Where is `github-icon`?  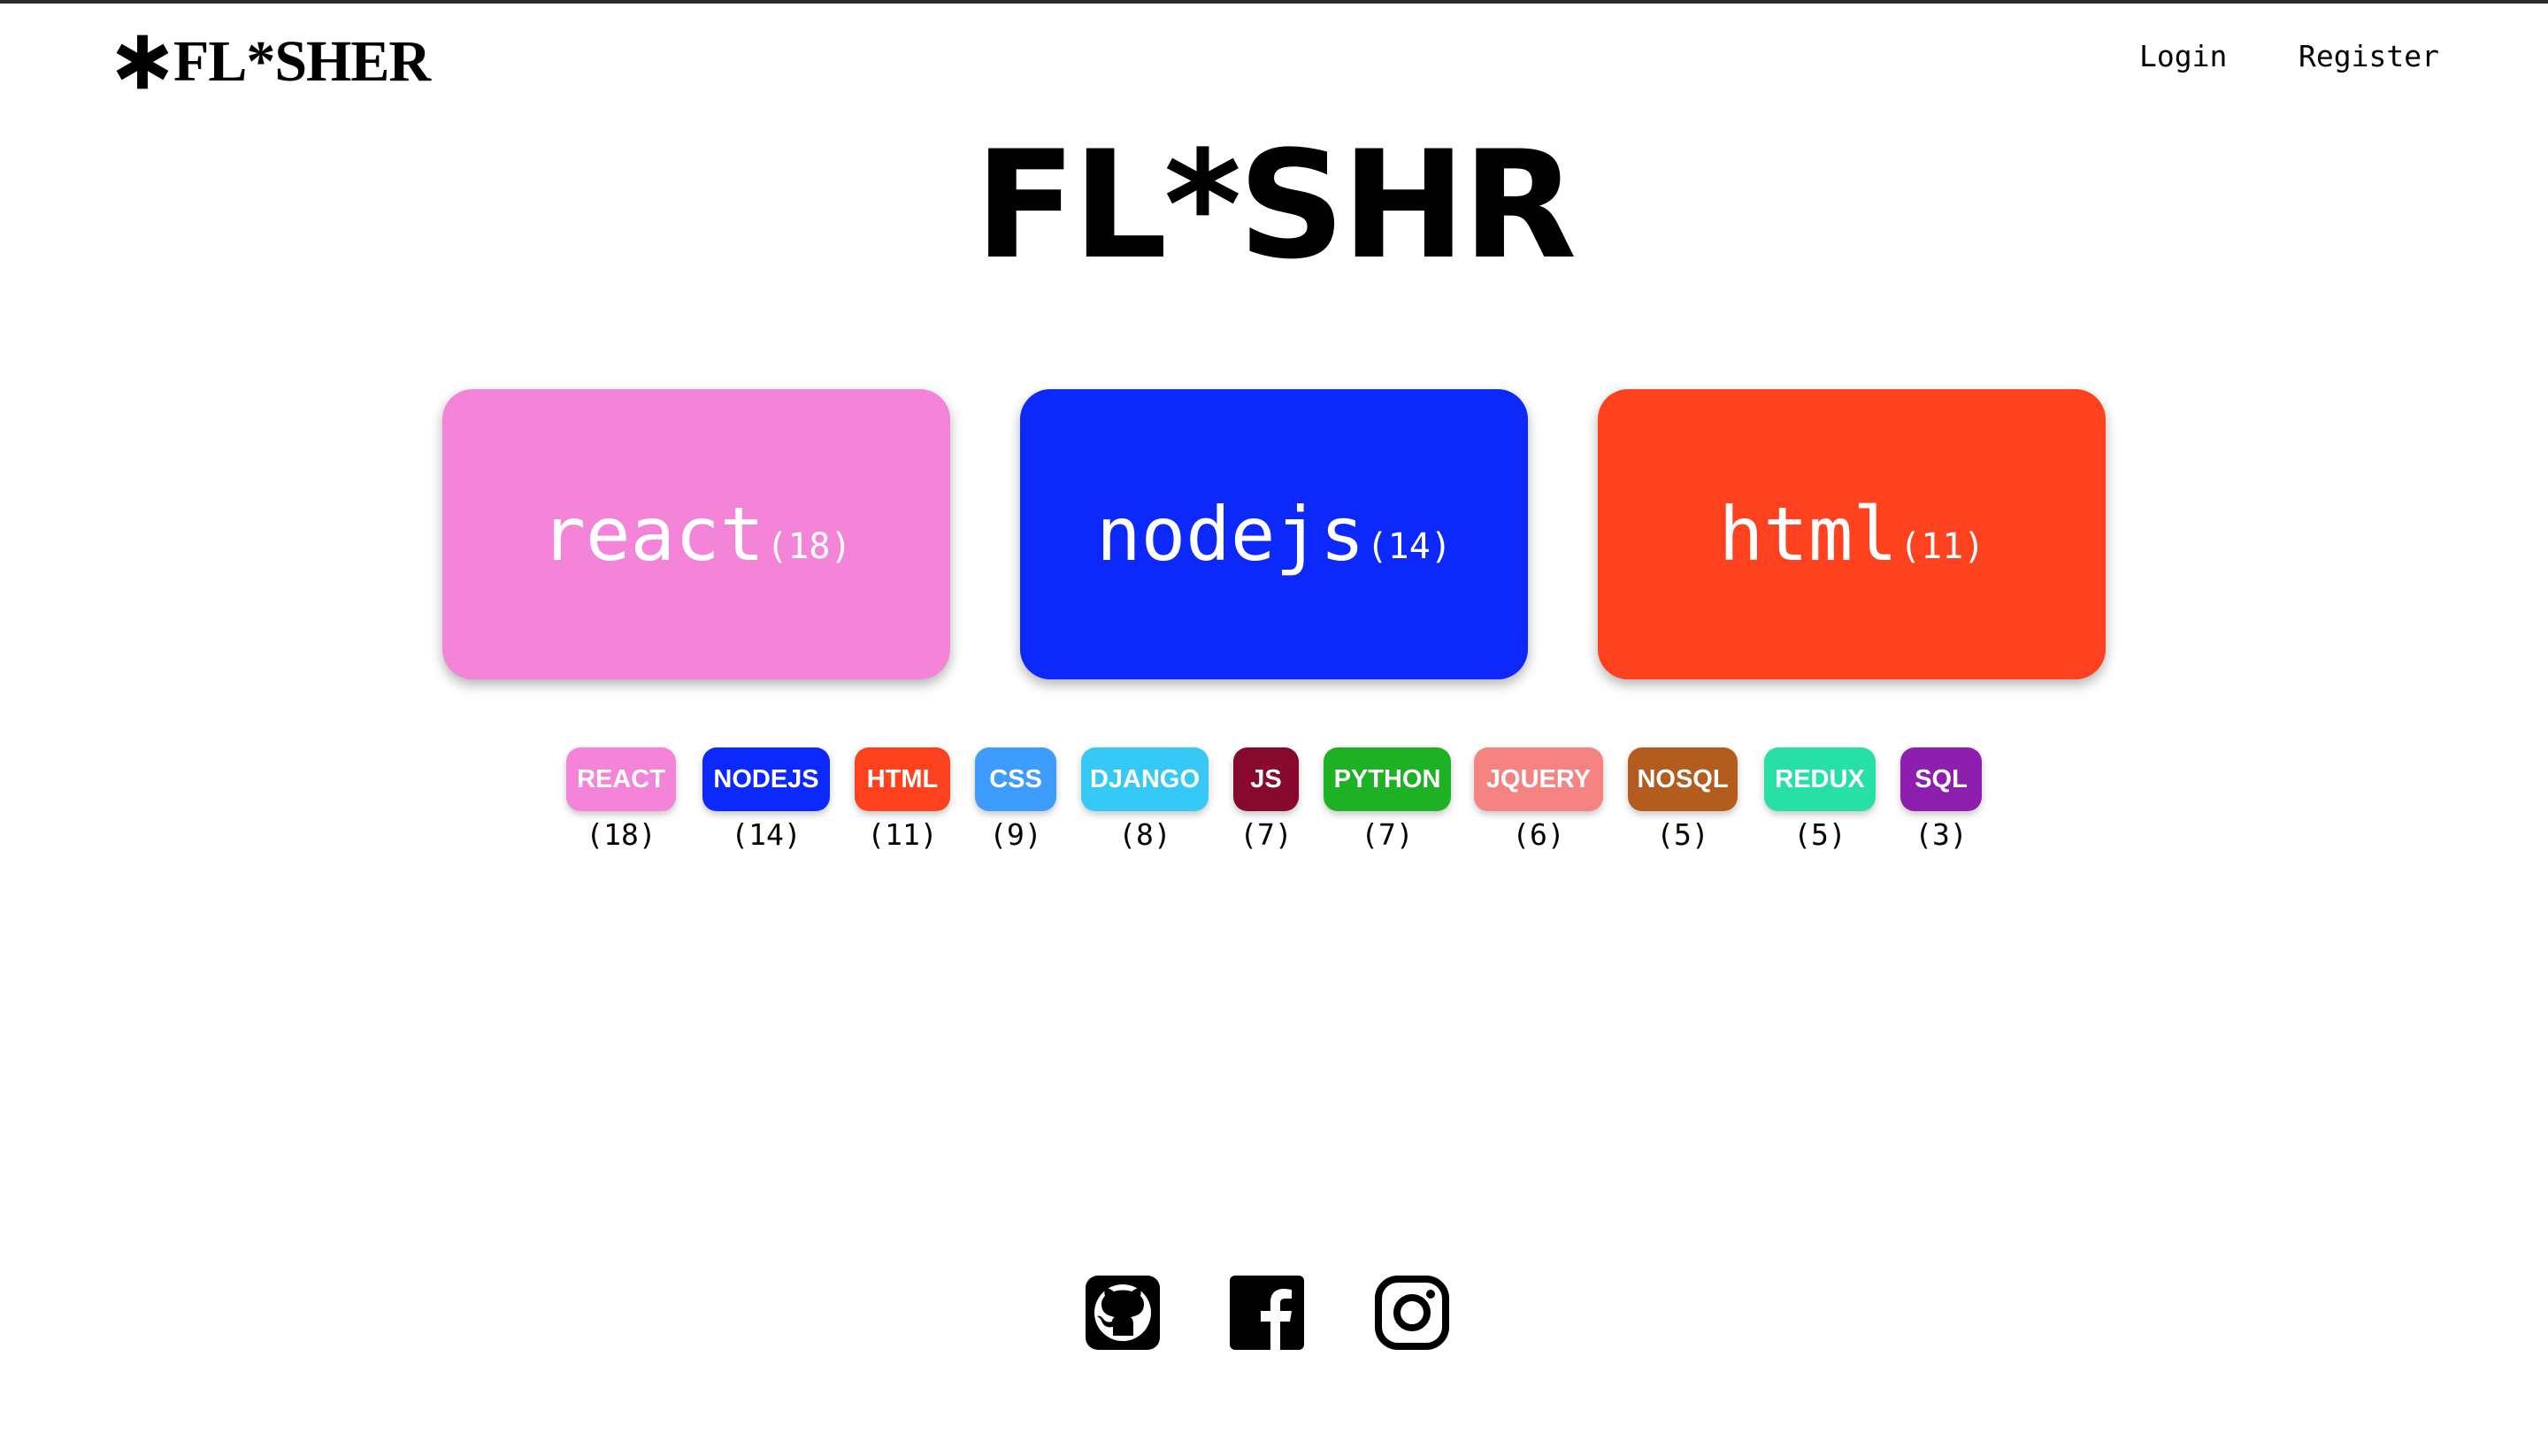
github-icon is located at coordinates (1123, 1313).